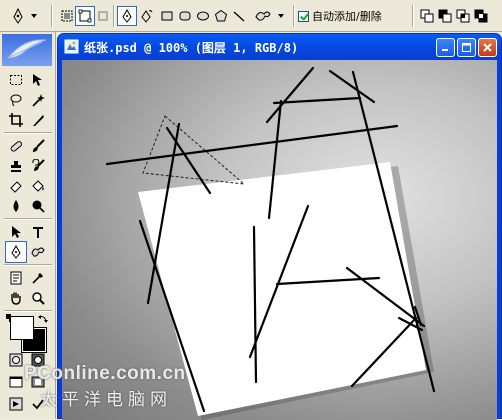 The height and width of the screenshot is (420, 502). I want to click on paths-icon, so click(85, 16).